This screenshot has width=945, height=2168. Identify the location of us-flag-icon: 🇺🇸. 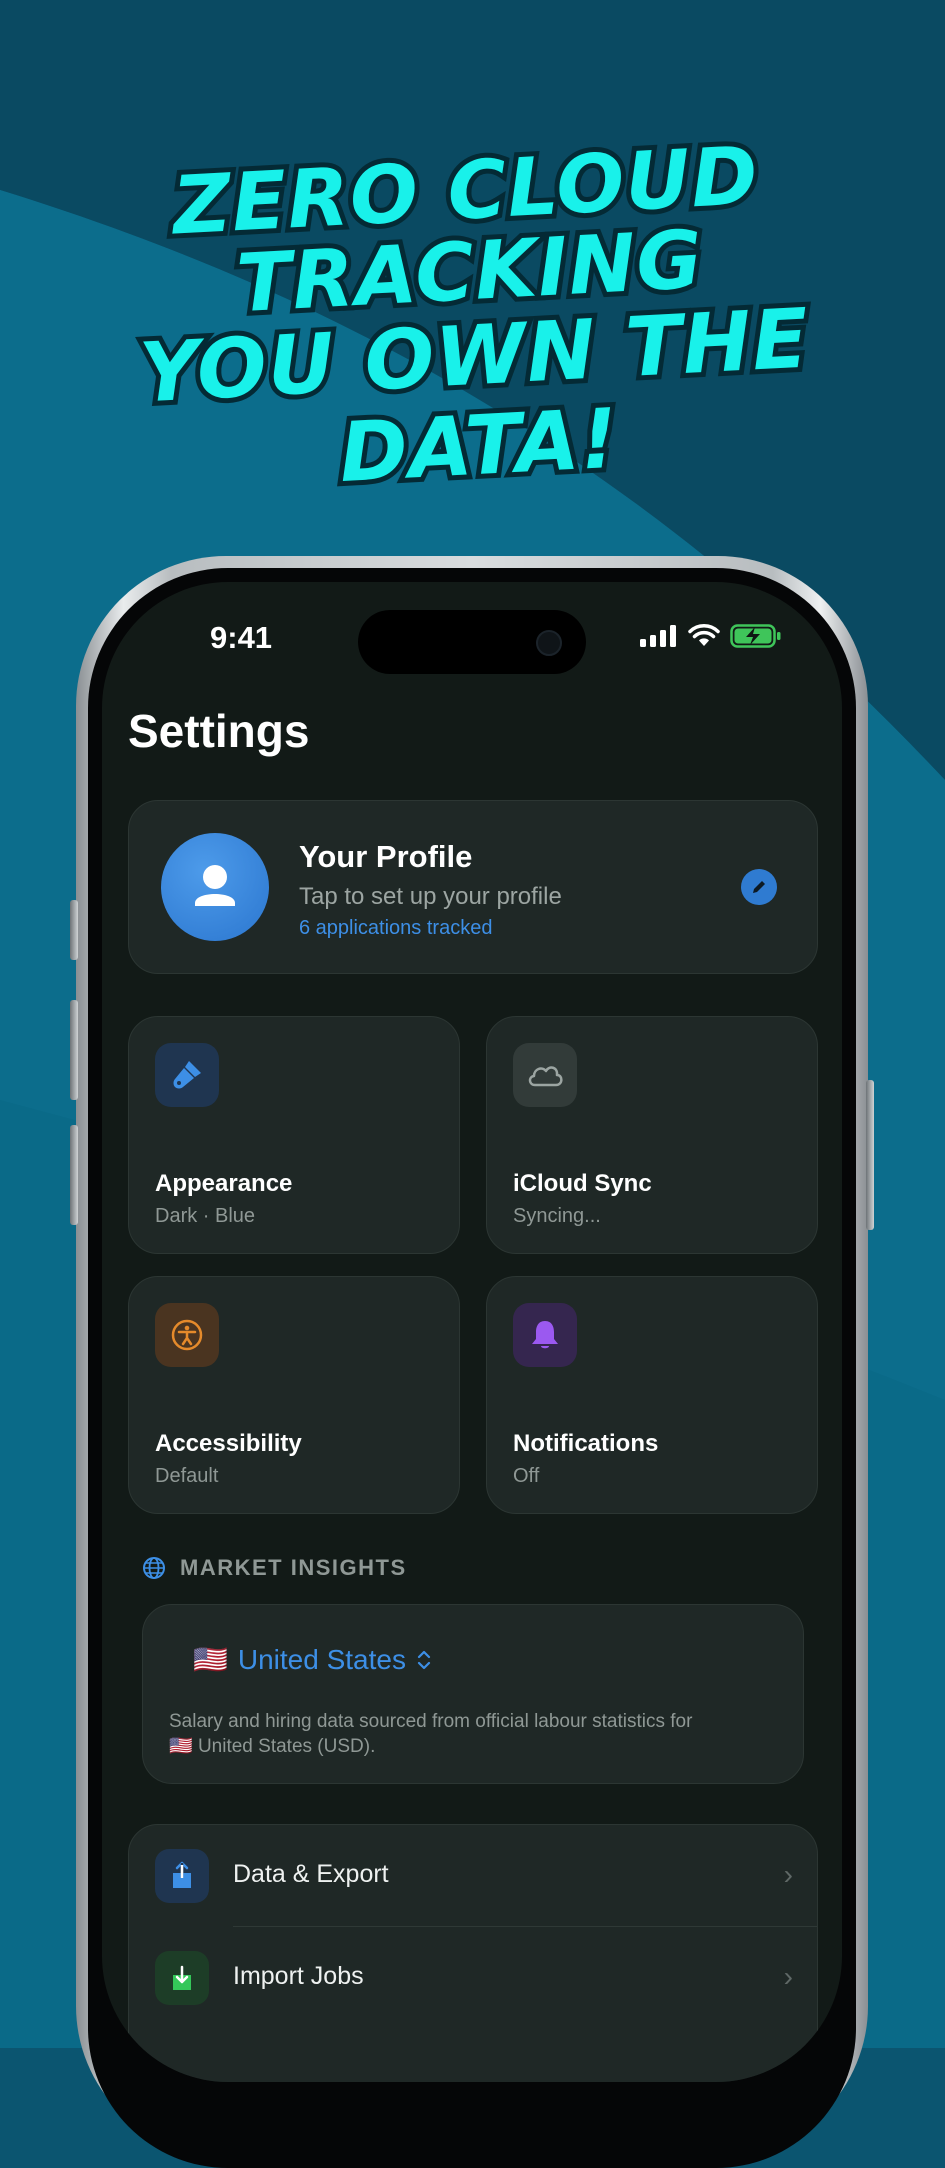
(210, 1659).